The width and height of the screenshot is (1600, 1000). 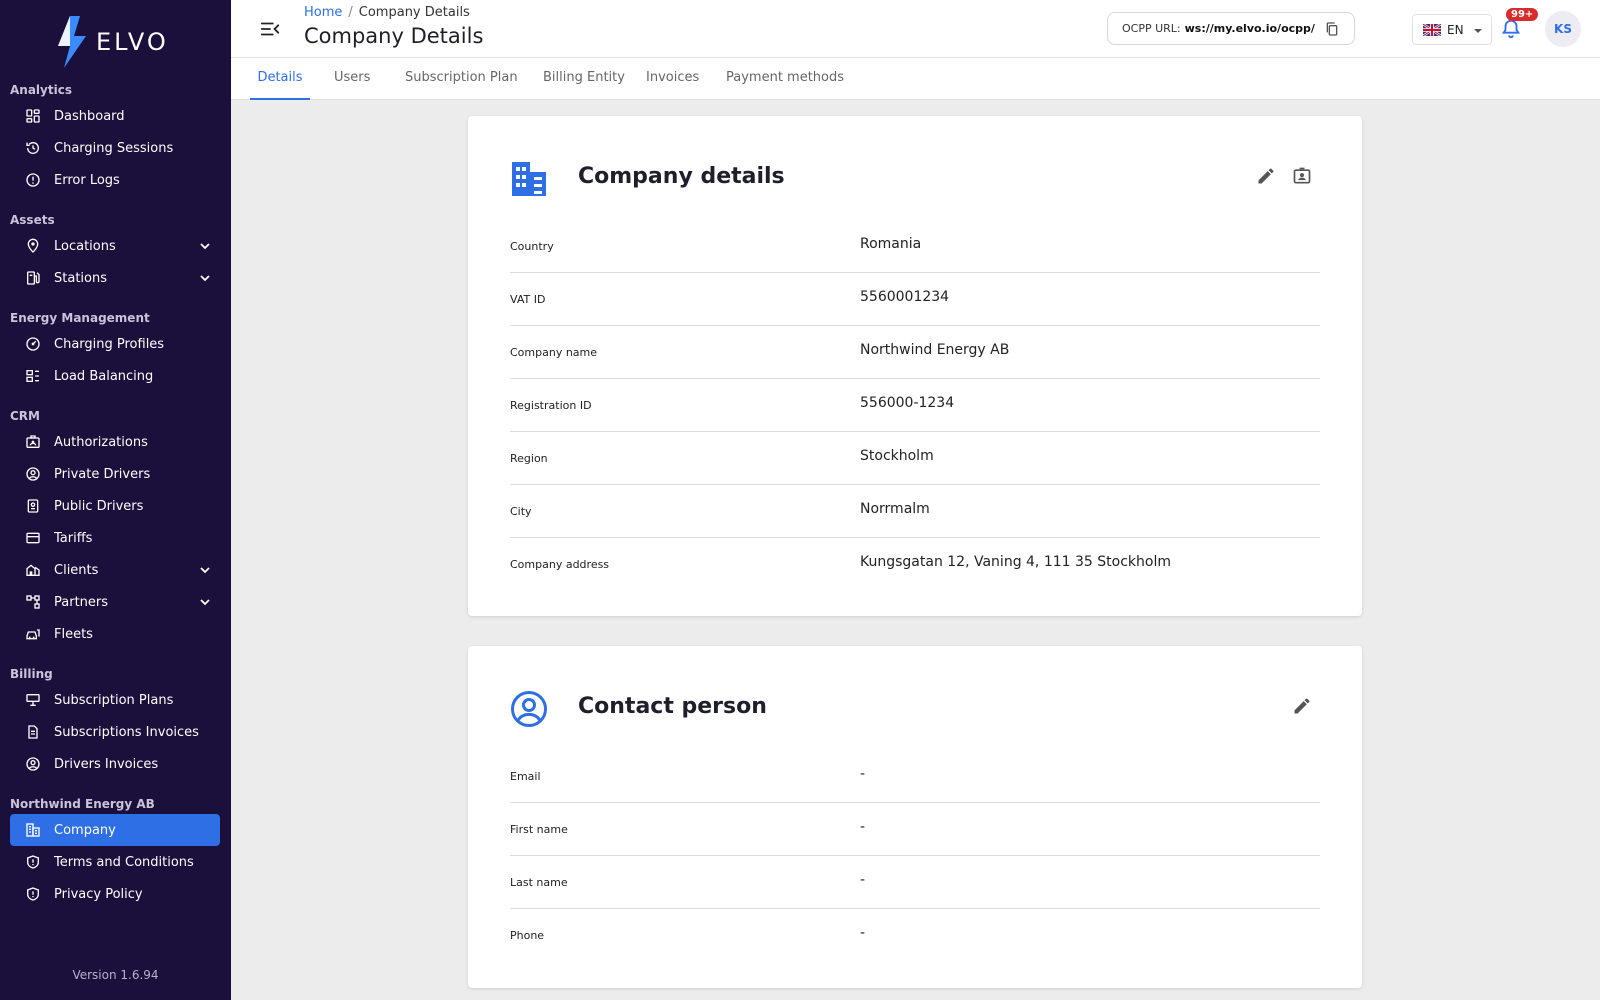 What do you see at coordinates (115, 376) in the screenshot?
I see `sidebar-item-load-balancing: Load Balancing` at bounding box center [115, 376].